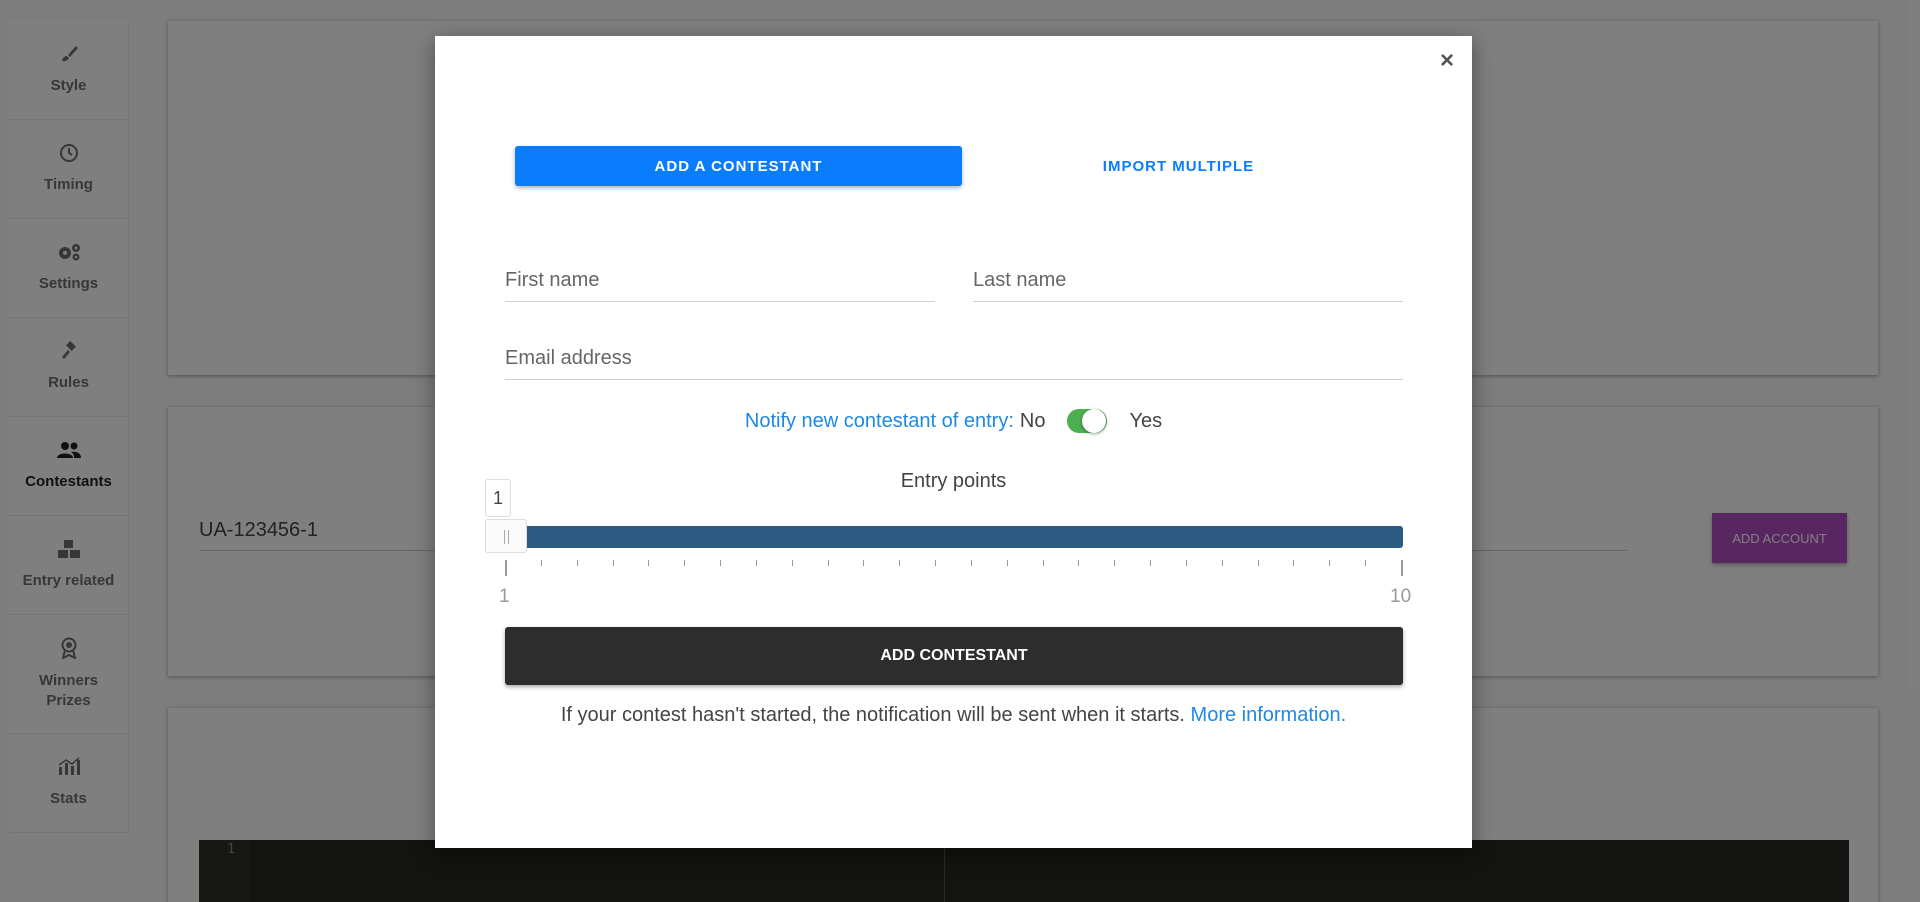  I want to click on close-icon: ×, so click(1447, 61).